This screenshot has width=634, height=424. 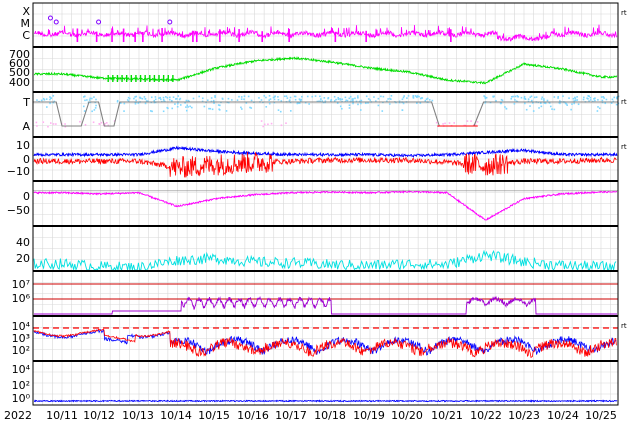 I want to click on x-tick-label: 10/21, so click(x=447, y=415).